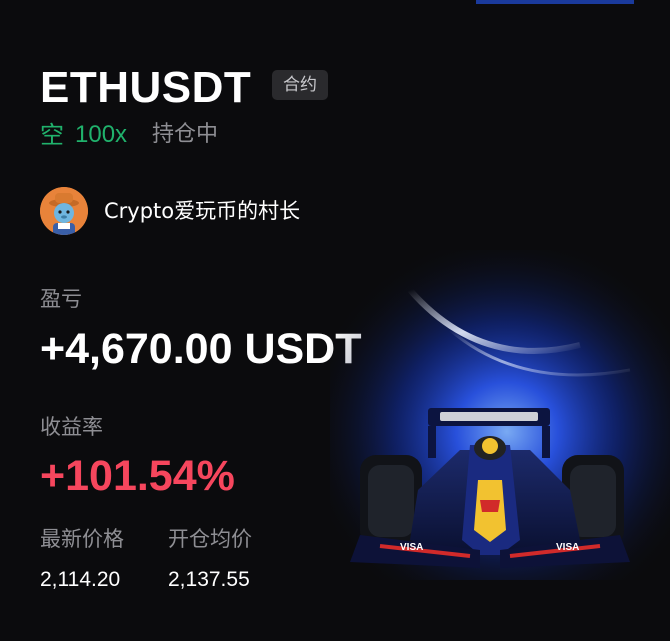 This screenshot has width=670, height=641. What do you see at coordinates (185, 134) in the screenshot?
I see `position-status: 持仓中` at bounding box center [185, 134].